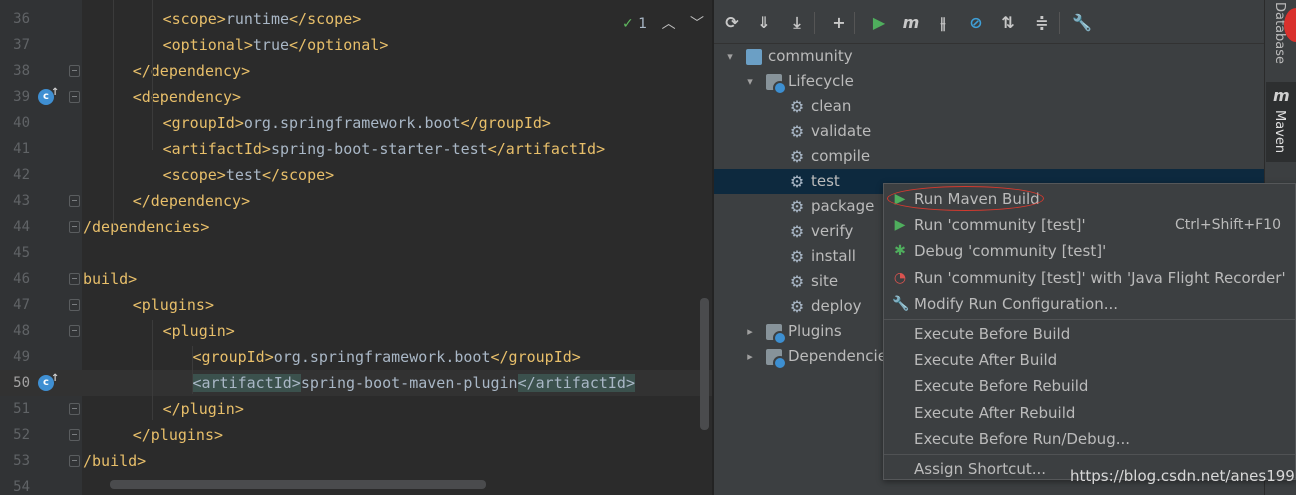  What do you see at coordinates (1089, 225) in the screenshot?
I see `menu-item-run-community-test: ▶ Run 'community [test]' Ctrl+Shift+F10` at bounding box center [1089, 225].